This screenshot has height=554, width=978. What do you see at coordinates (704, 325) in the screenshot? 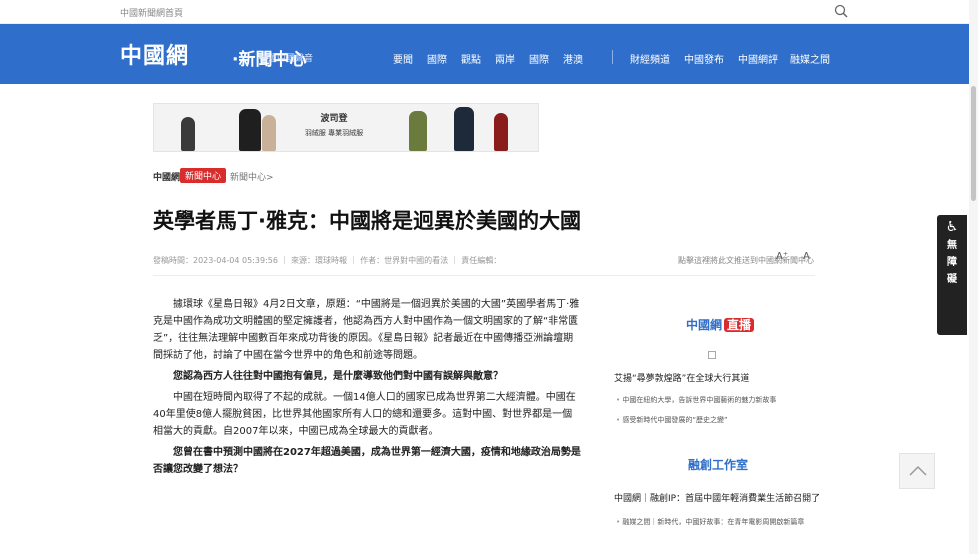
I see `sidebar-logo-text: 中國網` at bounding box center [704, 325].